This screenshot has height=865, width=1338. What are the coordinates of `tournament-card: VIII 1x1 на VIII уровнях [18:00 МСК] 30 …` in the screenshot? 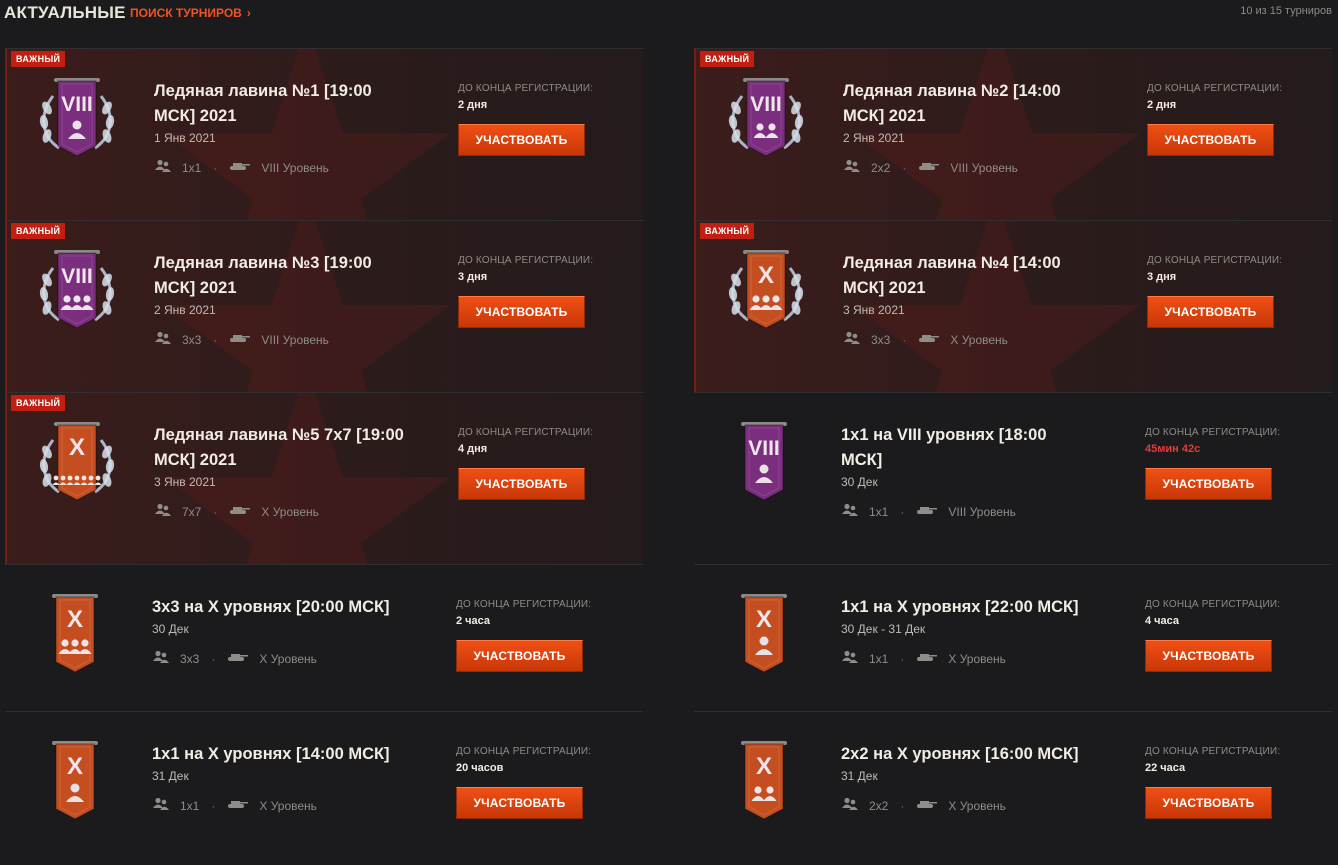 It's located at (1013, 478).